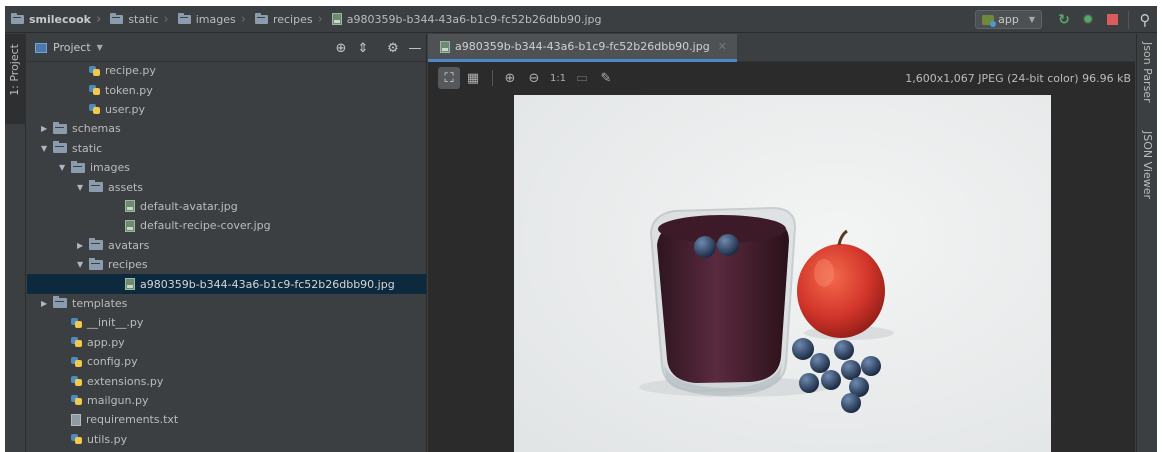 The image size is (1162, 452). I want to click on tree-item-label: avatars, so click(129, 245).